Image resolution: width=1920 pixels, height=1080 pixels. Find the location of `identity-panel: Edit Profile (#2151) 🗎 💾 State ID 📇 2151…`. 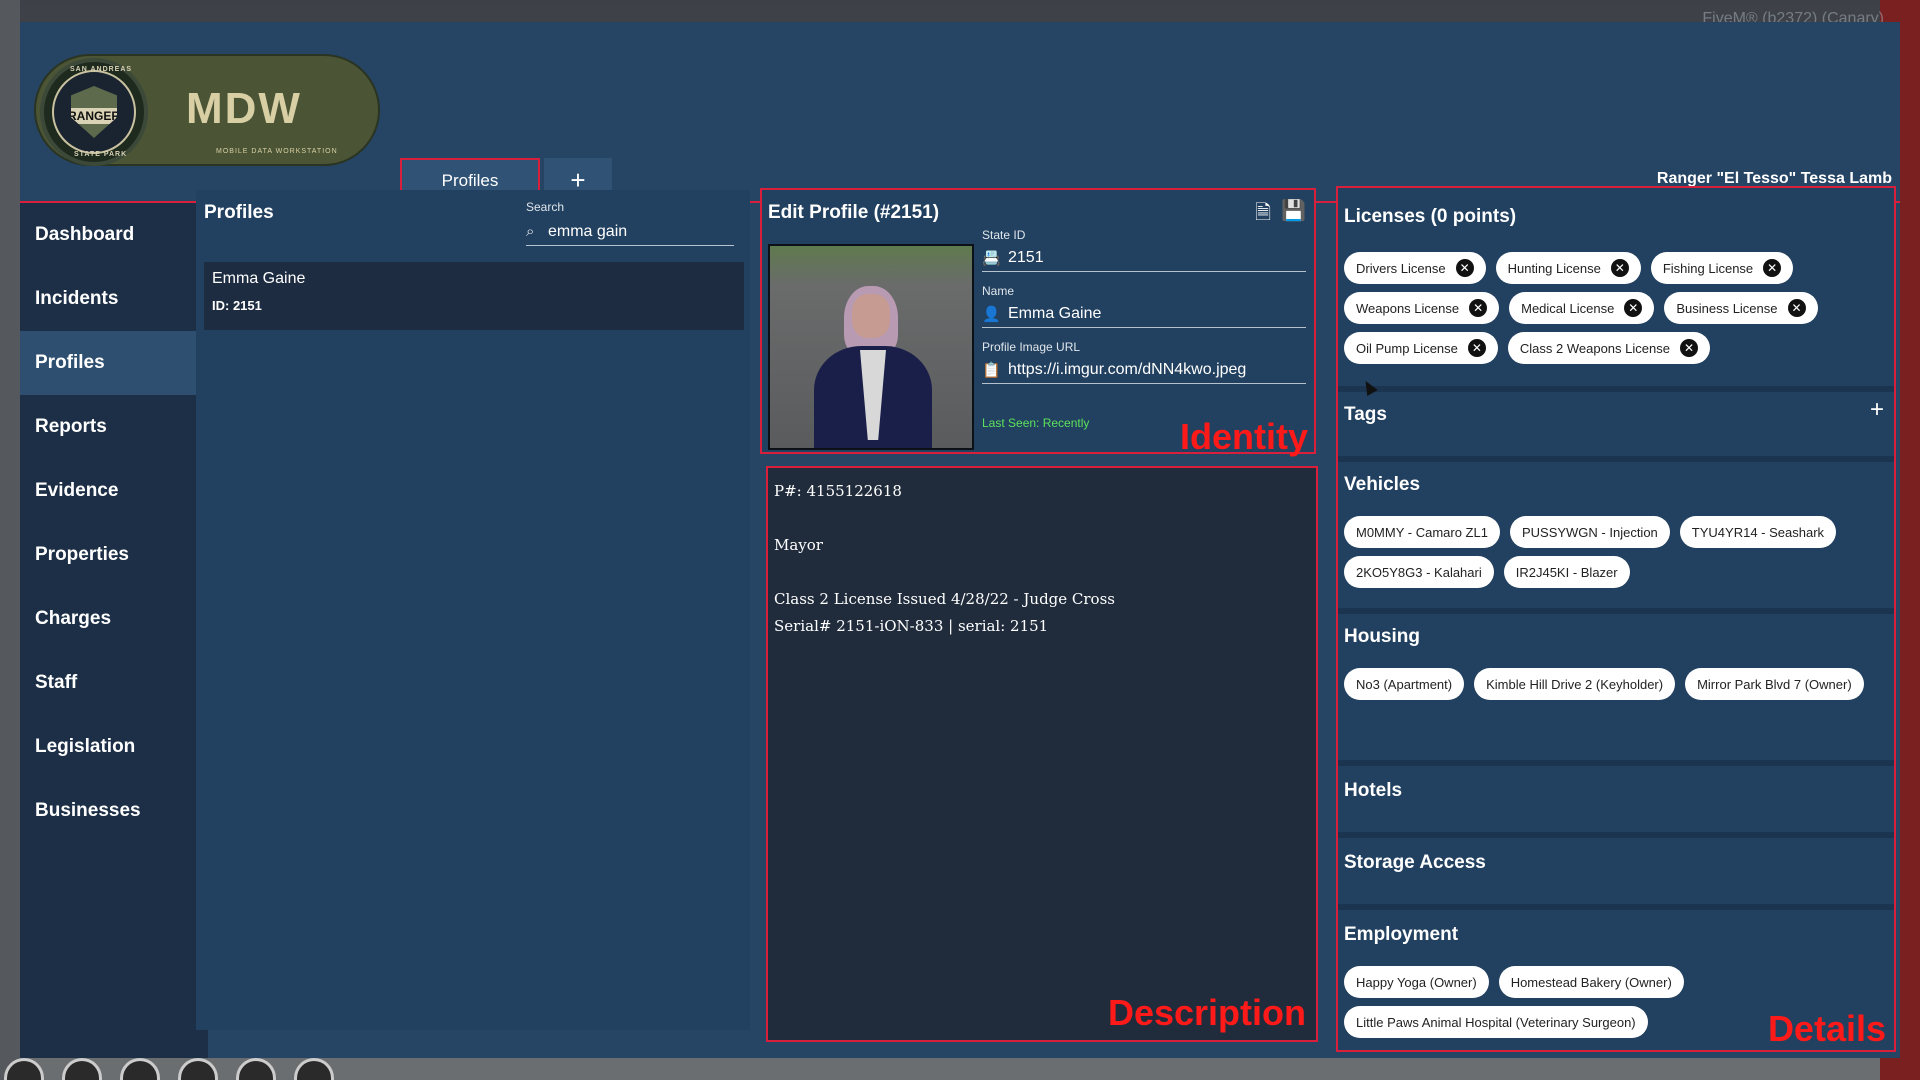

identity-panel: Edit Profile (#2151) 🗎 💾 State ID 📇 2151… is located at coordinates (1038, 322).